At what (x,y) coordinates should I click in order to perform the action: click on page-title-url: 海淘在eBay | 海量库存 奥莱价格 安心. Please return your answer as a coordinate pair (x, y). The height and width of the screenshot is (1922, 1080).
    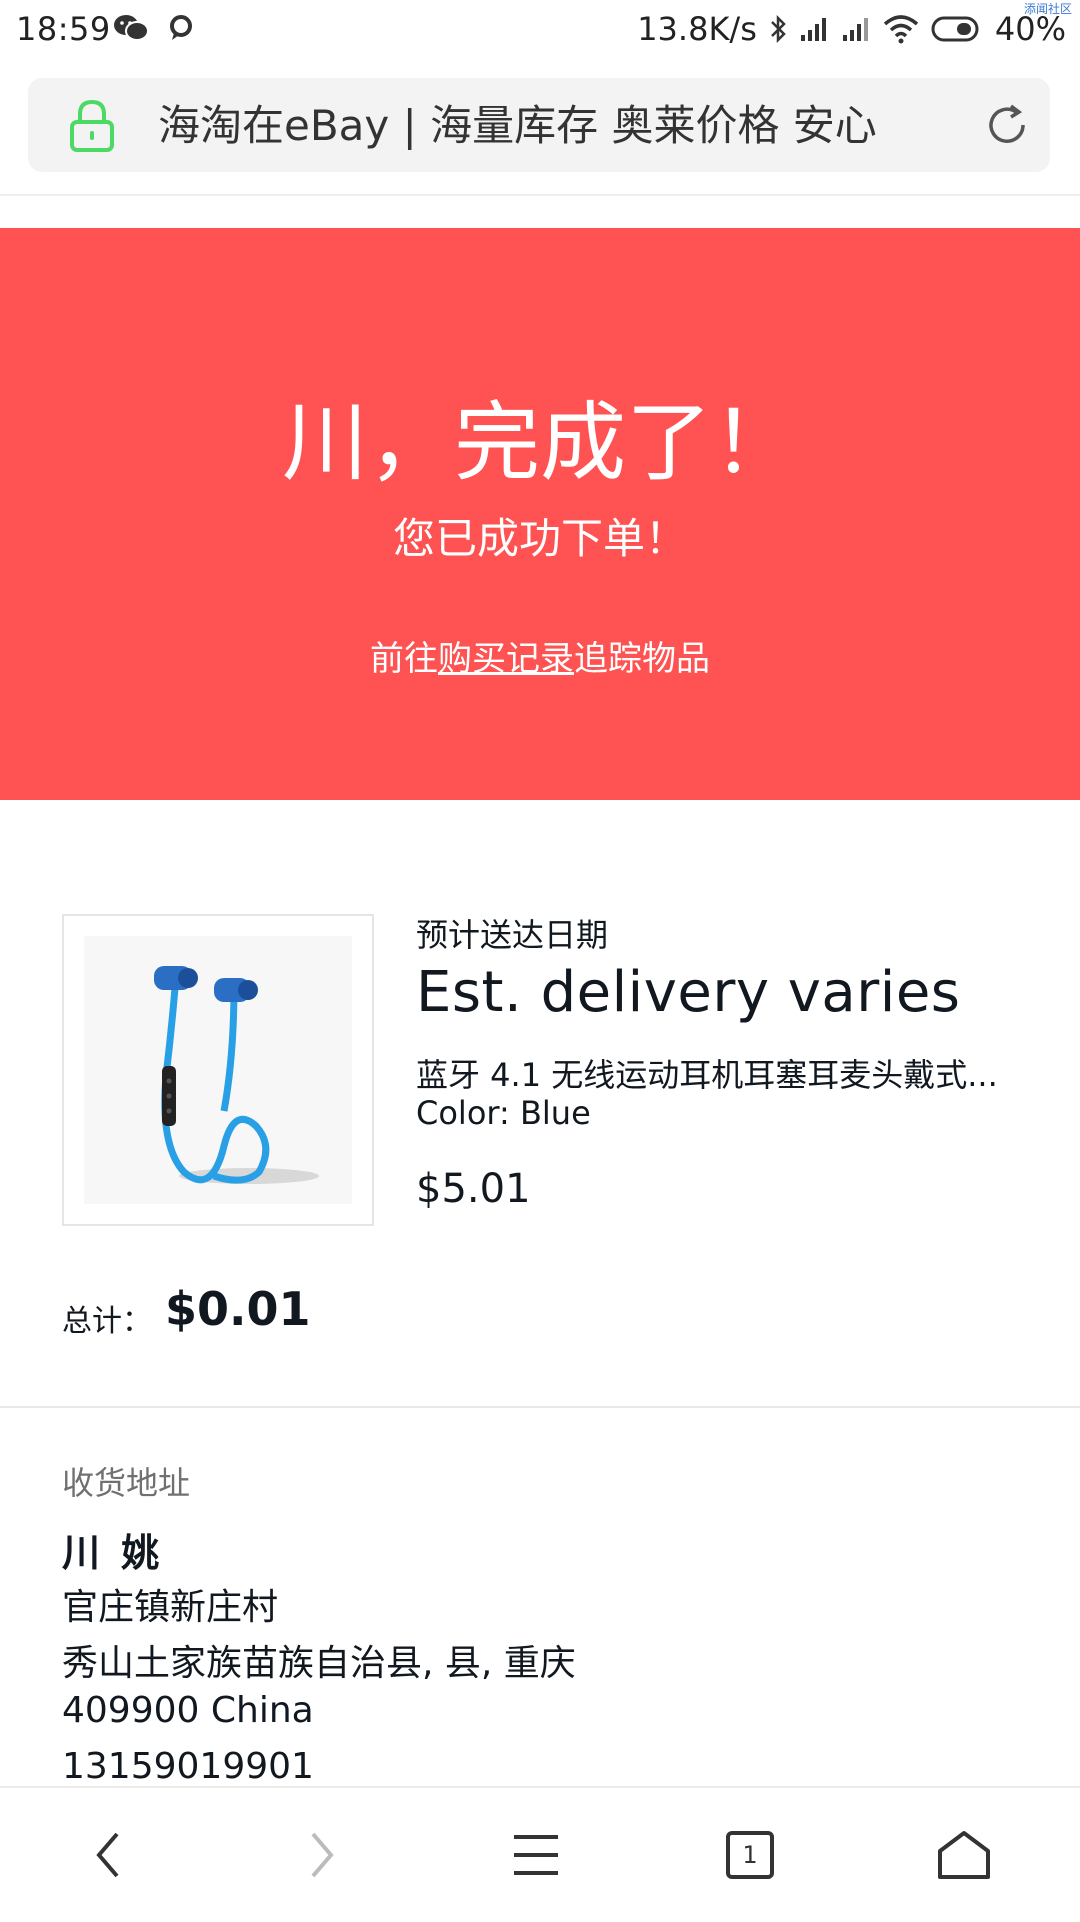
    Looking at the image, I should click on (538, 126).